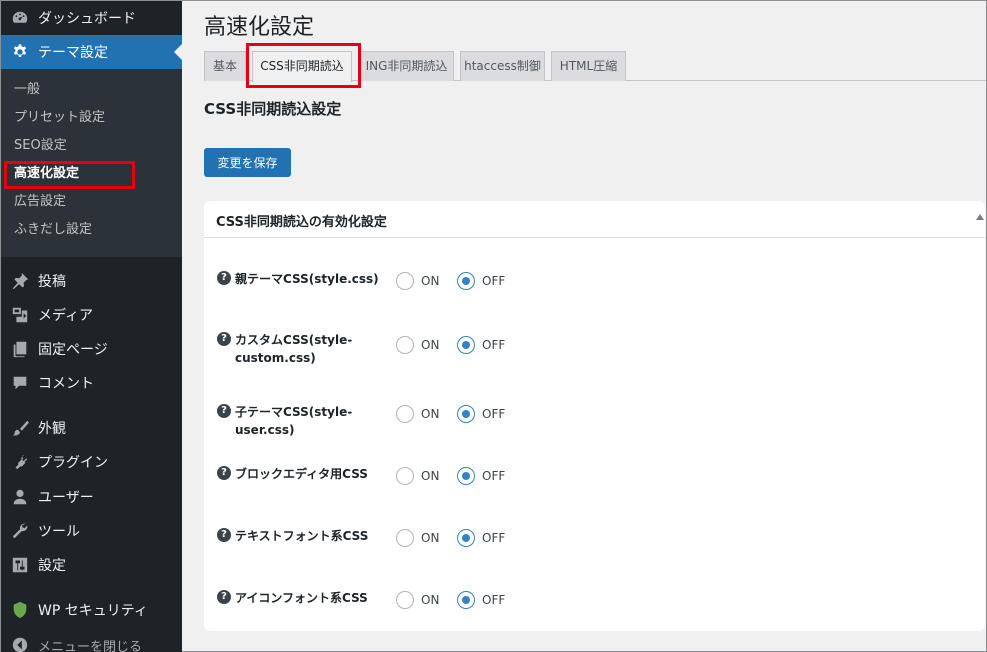 The image size is (987, 652). I want to click on wrench-icon, so click(20, 531).